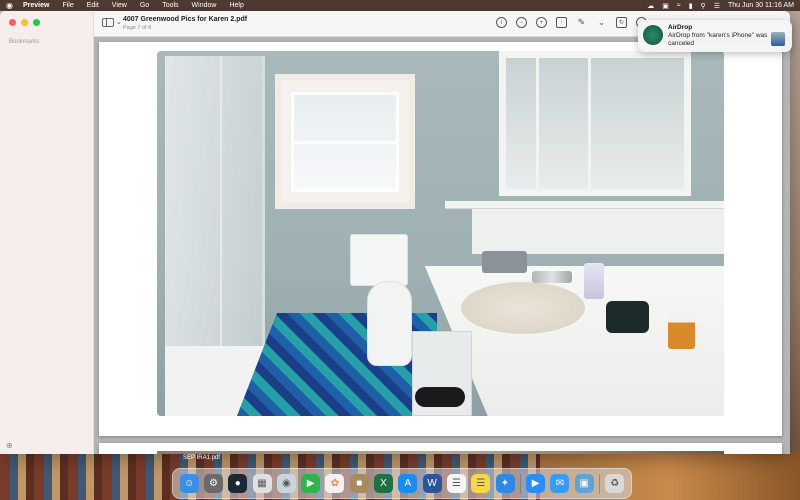  What do you see at coordinates (703, 6) in the screenshot?
I see `search-icon: ⚲` at bounding box center [703, 6].